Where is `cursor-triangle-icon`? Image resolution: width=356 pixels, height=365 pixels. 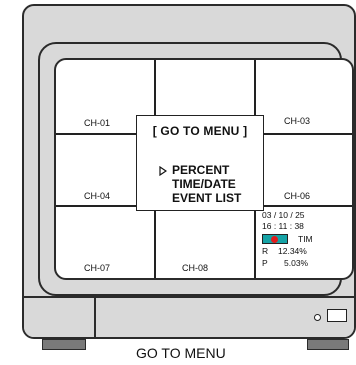 cursor-triangle-icon is located at coordinates (163, 171).